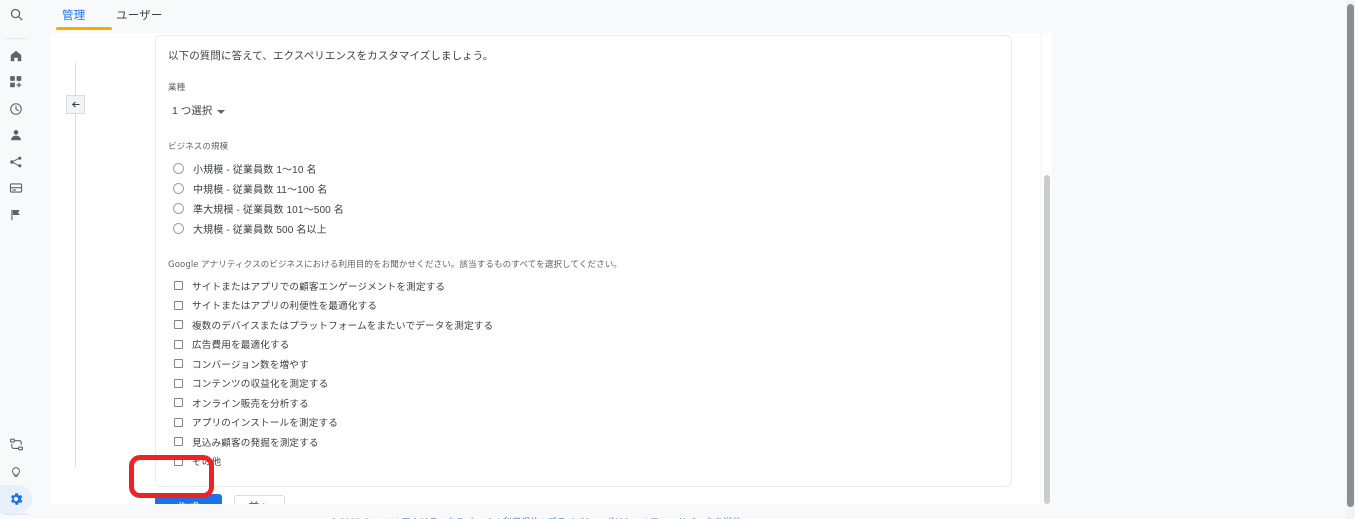  Describe the element at coordinates (241, 346) in the screenshot. I see `checkbox-label: 広告費用を最適化する` at that location.